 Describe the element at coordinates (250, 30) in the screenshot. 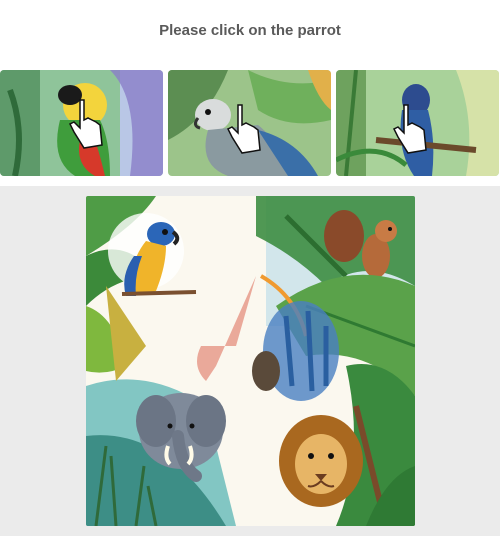

I see `challenge-prompt: Please click on the parrot` at that location.